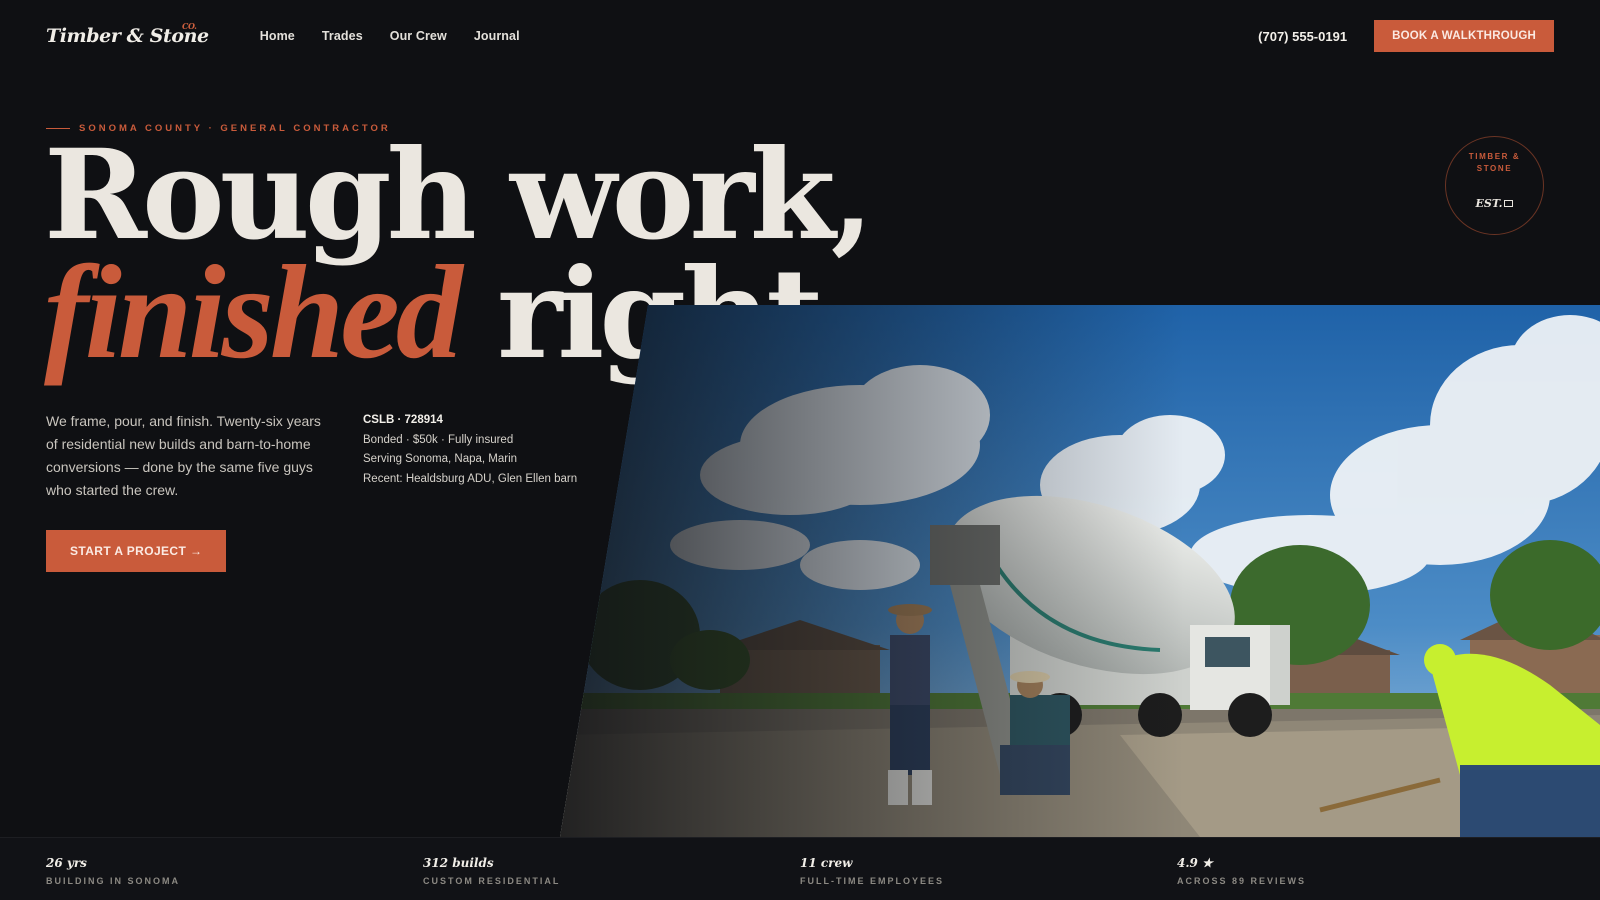 The image size is (1600, 900). What do you see at coordinates (872, 881) in the screenshot?
I see `stat-label: FULL-TIME EMPLOYEES` at bounding box center [872, 881].